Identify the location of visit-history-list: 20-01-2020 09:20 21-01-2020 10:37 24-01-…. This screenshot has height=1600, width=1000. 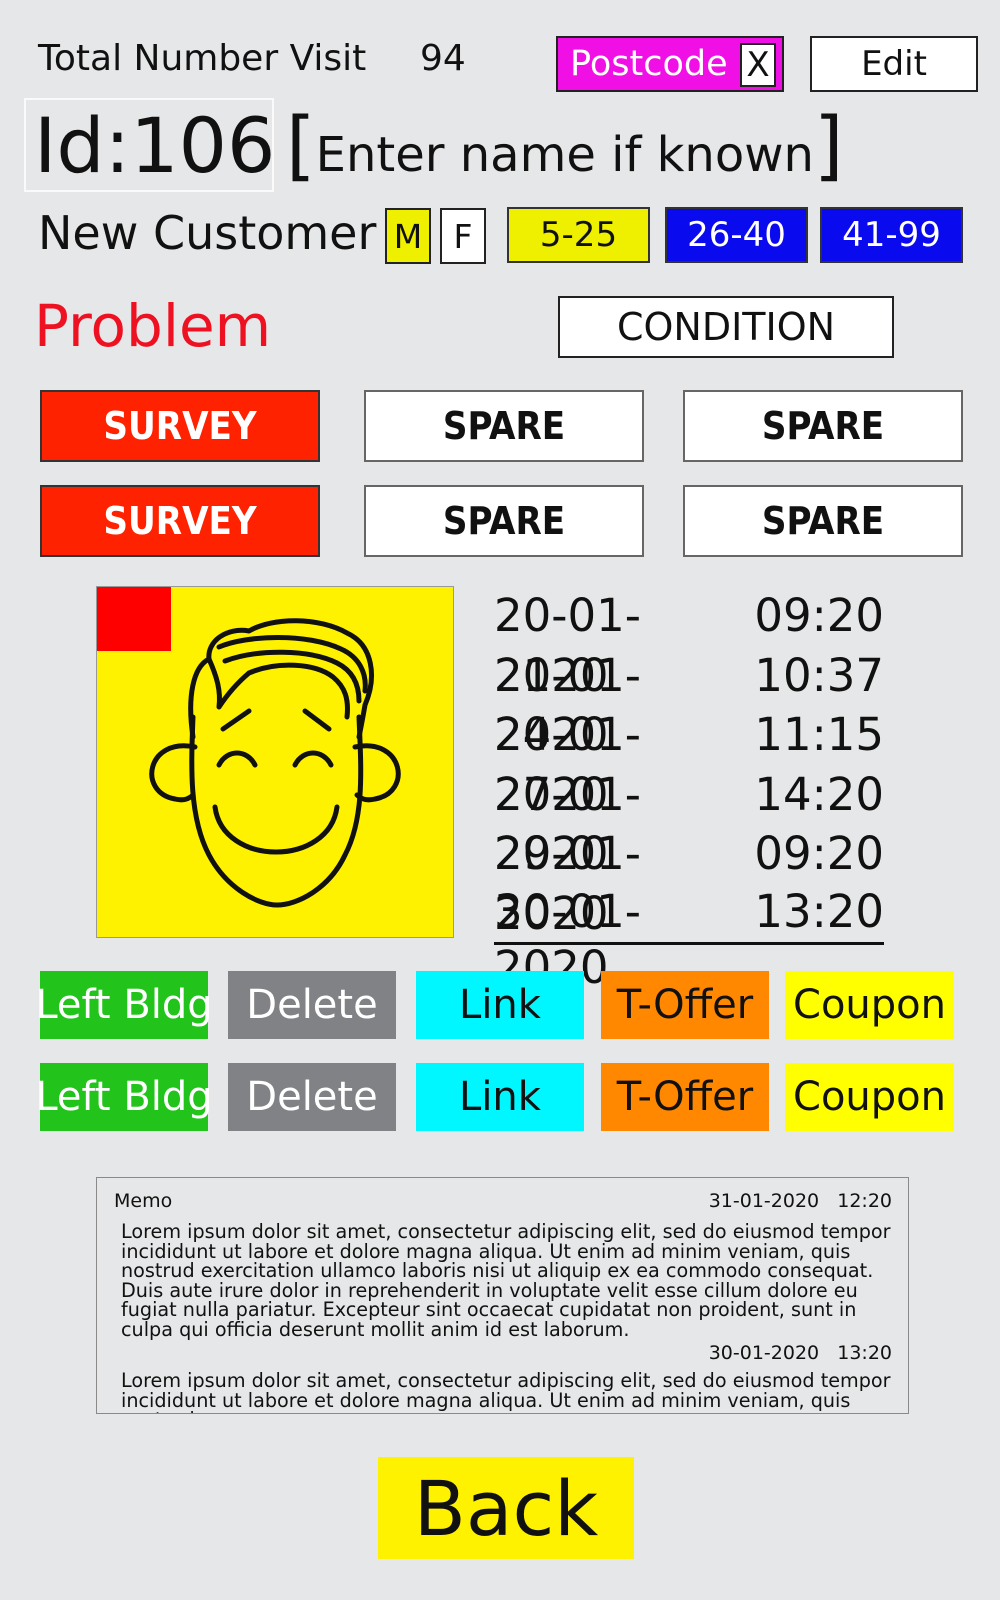
(689, 790).